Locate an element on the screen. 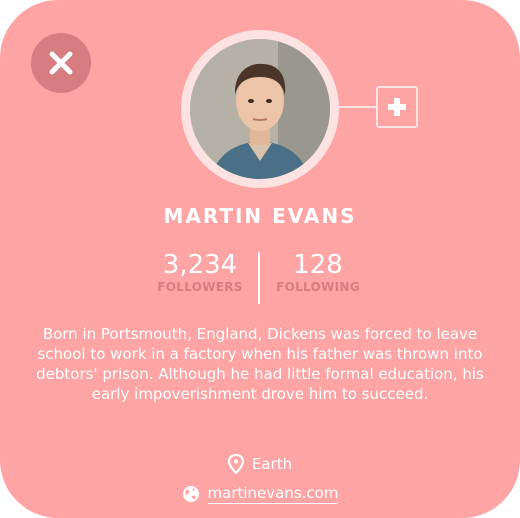 The height and width of the screenshot is (518, 520). profile-name: MARTIN EVANS is located at coordinates (260, 216).